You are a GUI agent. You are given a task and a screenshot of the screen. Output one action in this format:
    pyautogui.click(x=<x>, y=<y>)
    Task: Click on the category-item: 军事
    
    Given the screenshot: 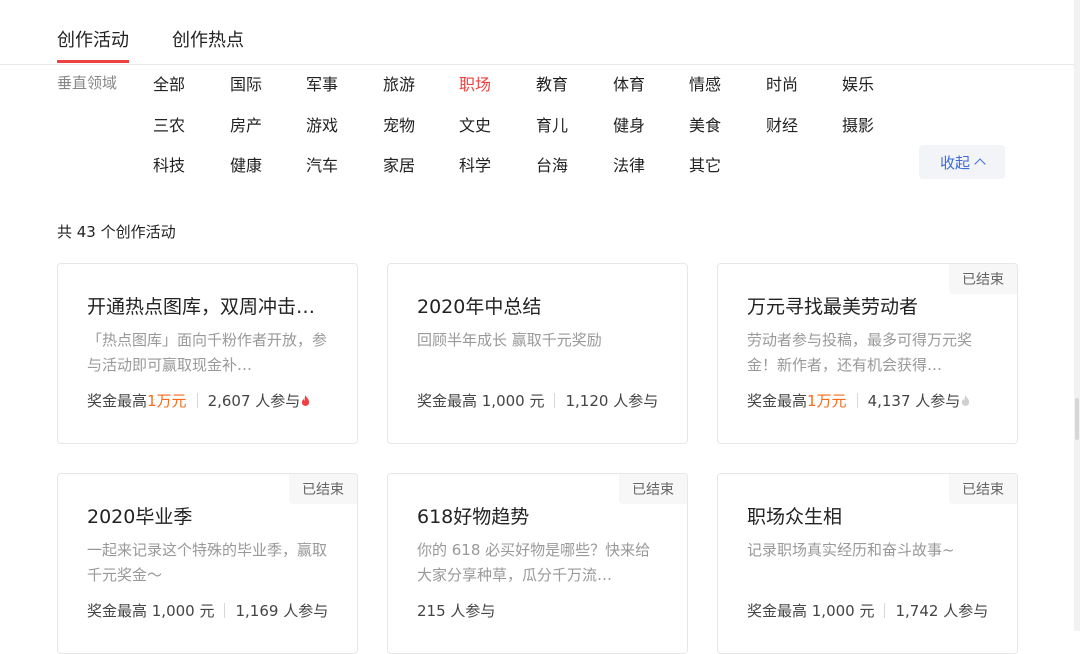 What is the action you would take?
    pyautogui.click(x=322, y=83)
    